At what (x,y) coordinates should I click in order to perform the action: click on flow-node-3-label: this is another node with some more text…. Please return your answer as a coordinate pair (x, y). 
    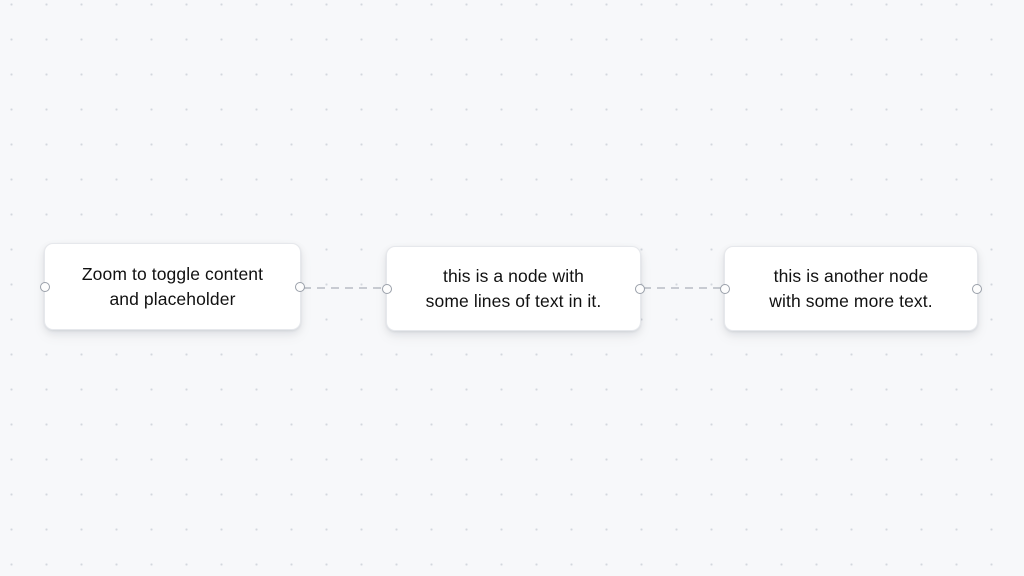
    Looking at the image, I should click on (851, 288).